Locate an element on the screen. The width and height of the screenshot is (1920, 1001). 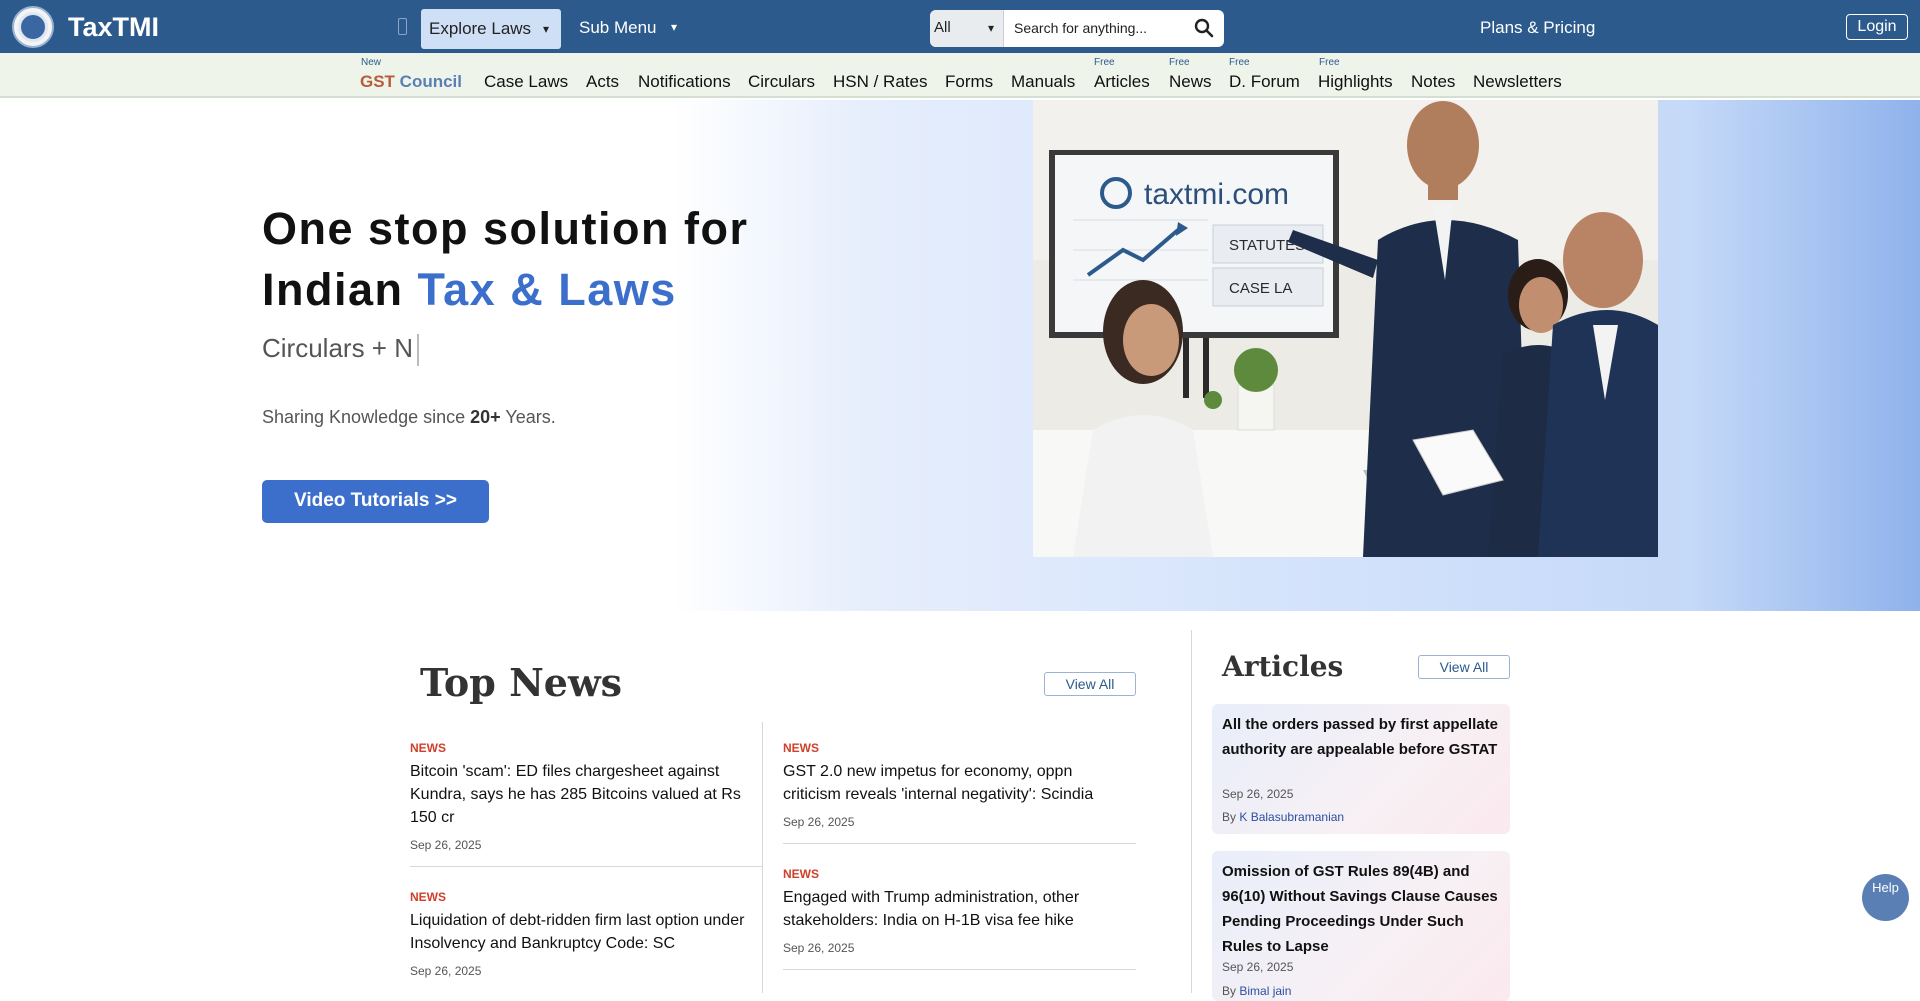
hero-heading-line2: Indian Tax & Laws is located at coordinates (469, 289).